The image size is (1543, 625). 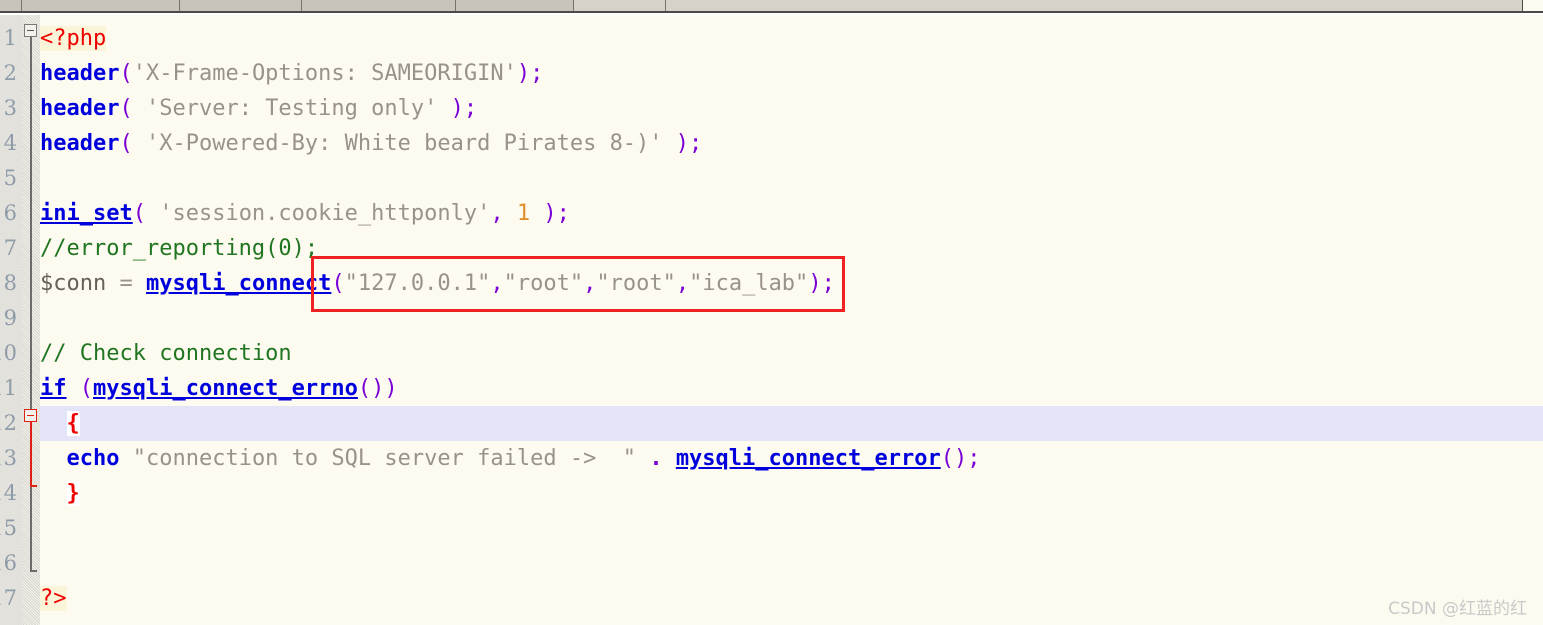 I want to click on line-number: 17, so click(x=8, y=598).